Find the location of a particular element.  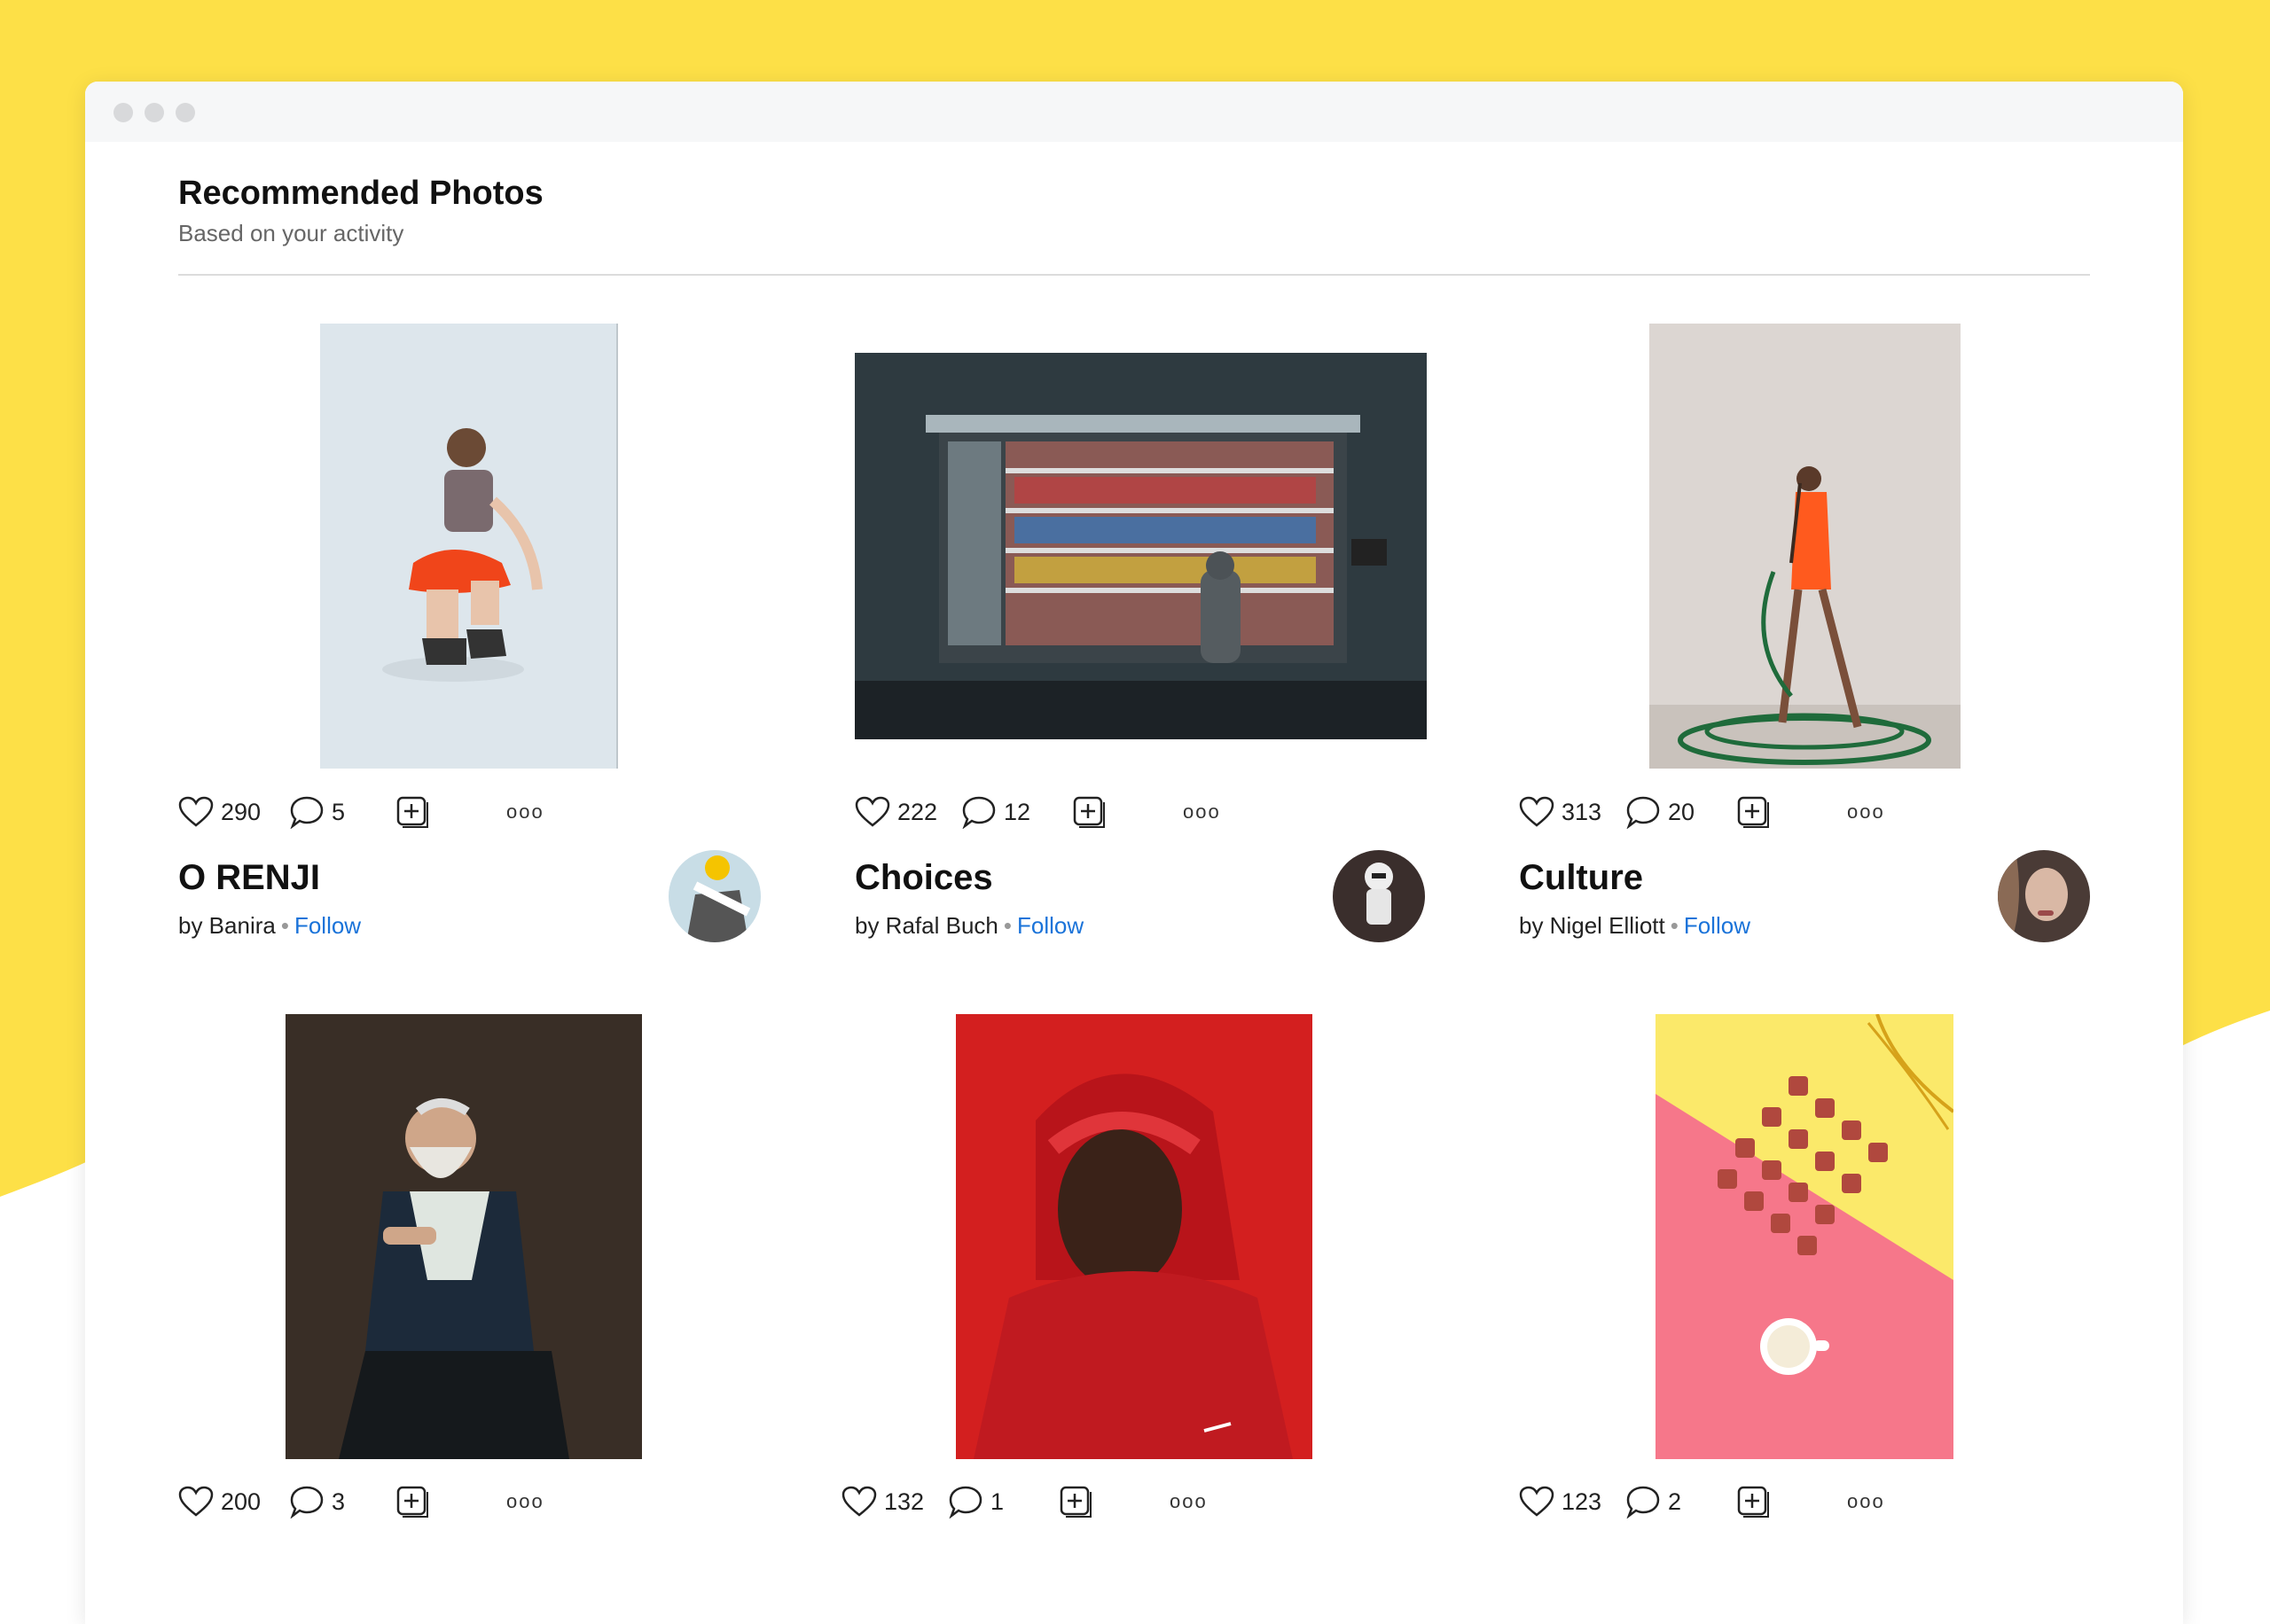

like-count: 132 is located at coordinates (904, 1501).